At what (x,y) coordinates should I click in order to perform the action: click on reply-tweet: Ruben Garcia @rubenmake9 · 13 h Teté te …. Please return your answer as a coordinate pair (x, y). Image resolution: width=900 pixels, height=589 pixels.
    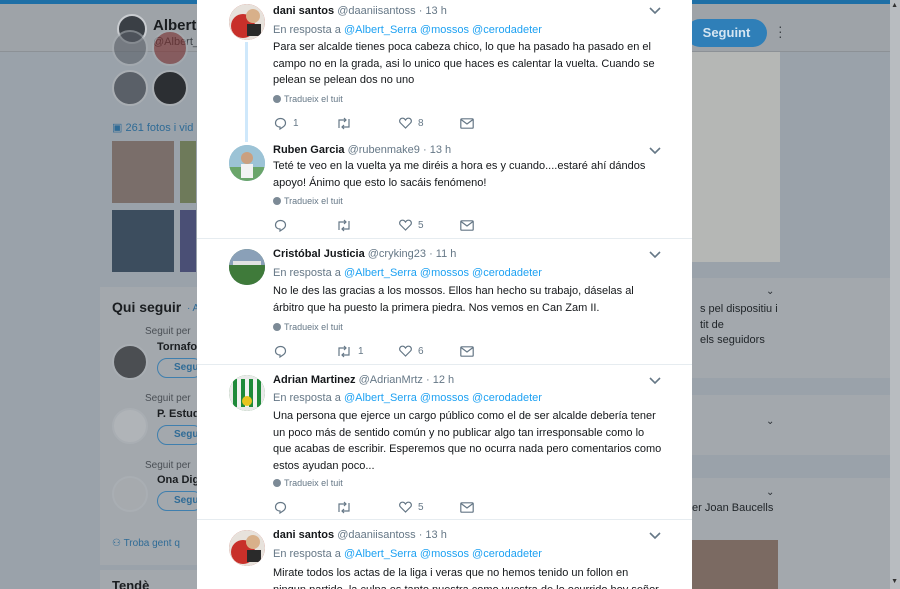
    Looking at the image, I should click on (444, 189).